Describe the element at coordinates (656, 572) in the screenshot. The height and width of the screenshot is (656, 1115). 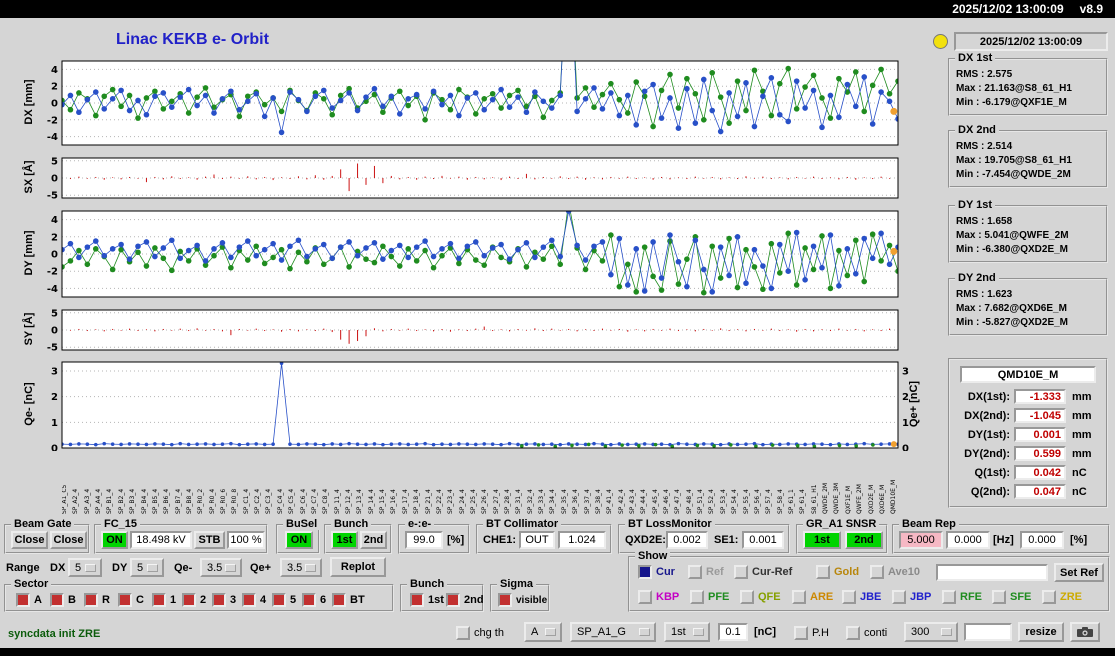
I see `show-cur-checkbox: Cur` at that location.